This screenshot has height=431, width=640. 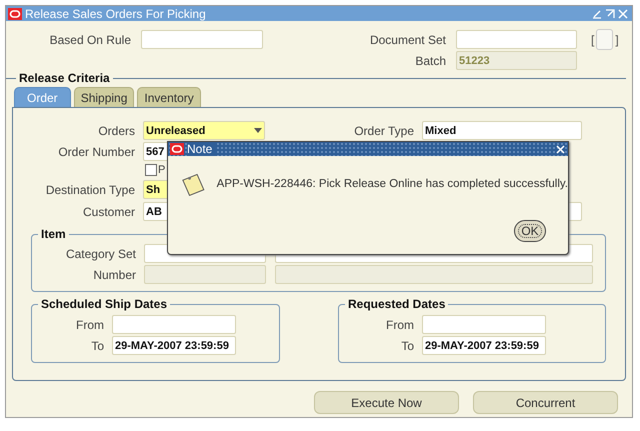 I want to click on dialog-title: Note, so click(x=201, y=149).